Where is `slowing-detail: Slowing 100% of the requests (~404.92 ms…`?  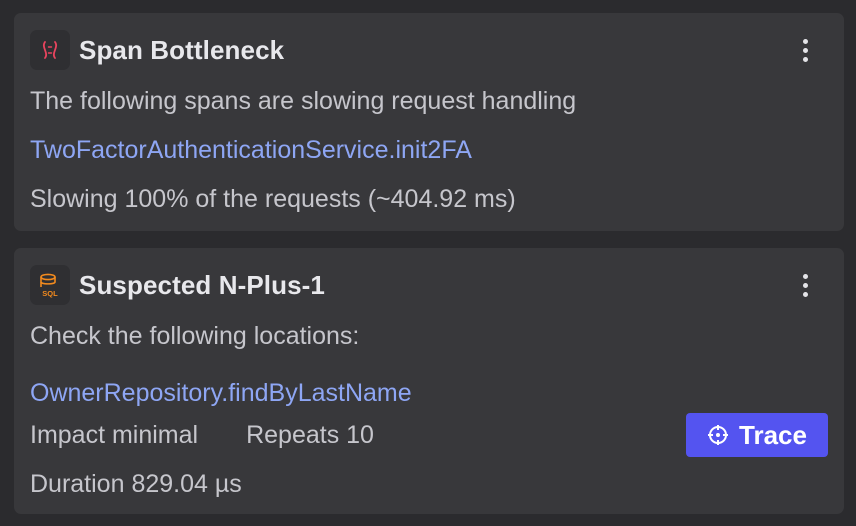
slowing-detail: Slowing 100% of the requests (~404.92 ms… is located at coordinates (273, 199).